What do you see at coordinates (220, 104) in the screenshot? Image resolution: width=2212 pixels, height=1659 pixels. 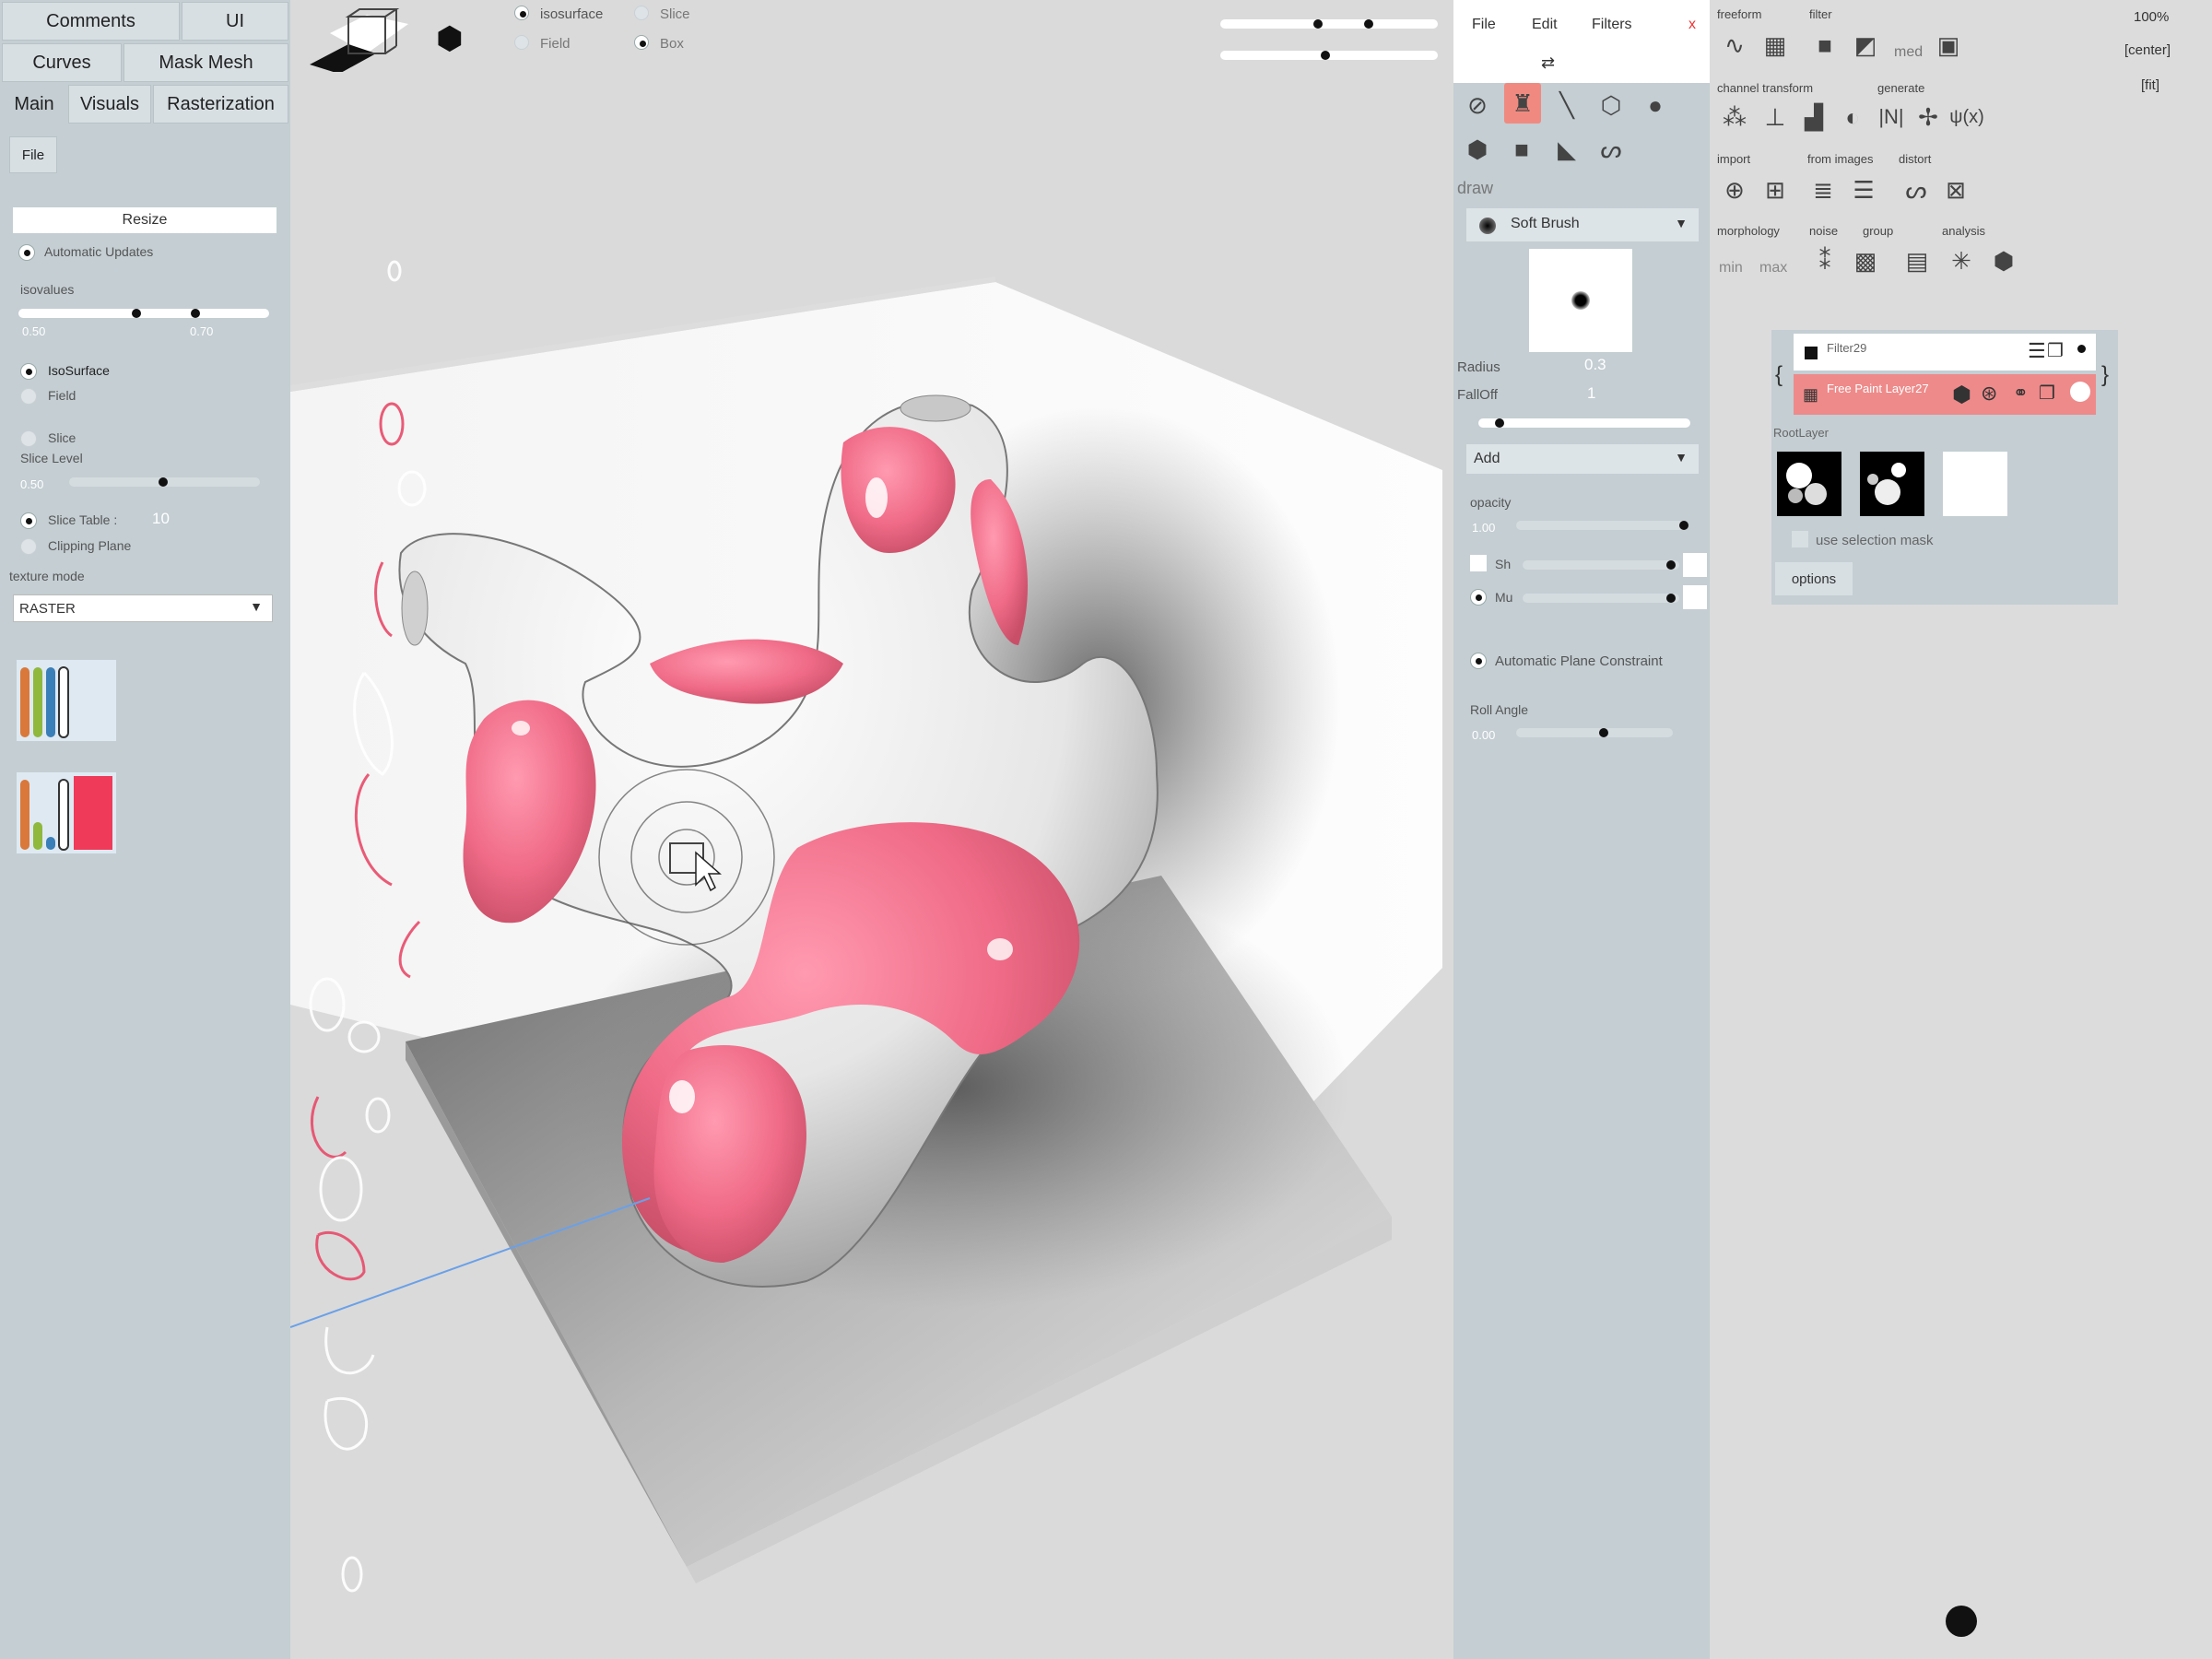 I see `tab-rasterization: Rasterization` at bounding box center [220, 104].